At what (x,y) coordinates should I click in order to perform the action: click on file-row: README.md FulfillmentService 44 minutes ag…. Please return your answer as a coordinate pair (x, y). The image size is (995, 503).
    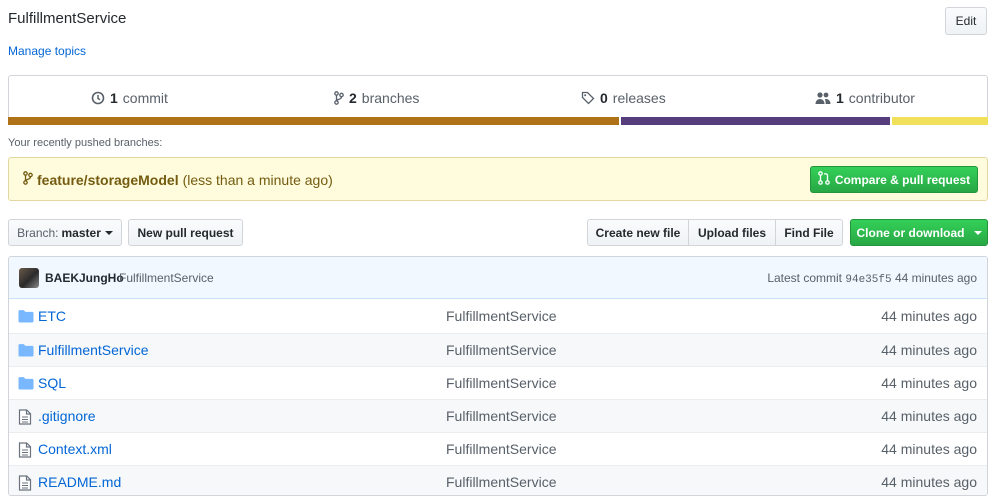
    Looking at the image, I should click on (498, 480).